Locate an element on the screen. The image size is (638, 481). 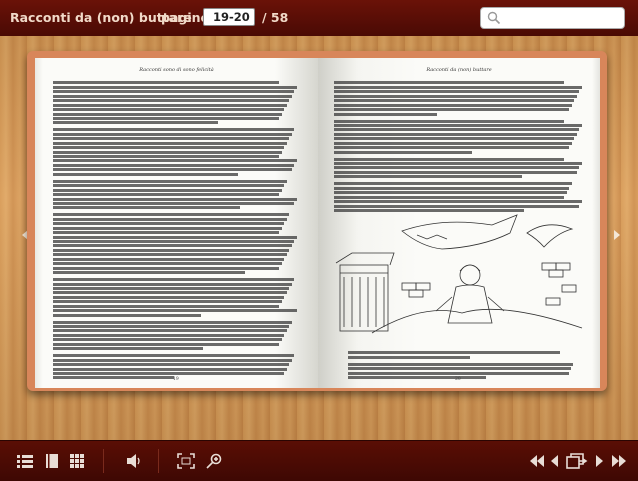
left-page-header: Racconti sono di sono felicità is located at coordinates (176, 70).